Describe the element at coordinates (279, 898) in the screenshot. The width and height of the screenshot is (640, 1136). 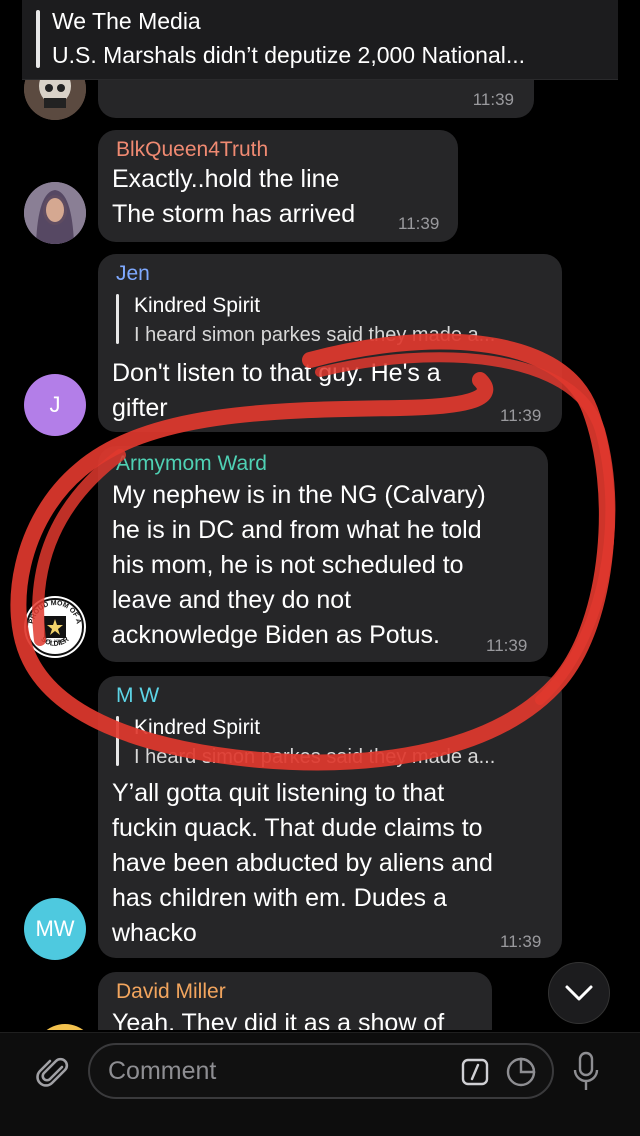
I see `message-line: has children with em. Dudes a` at that location.